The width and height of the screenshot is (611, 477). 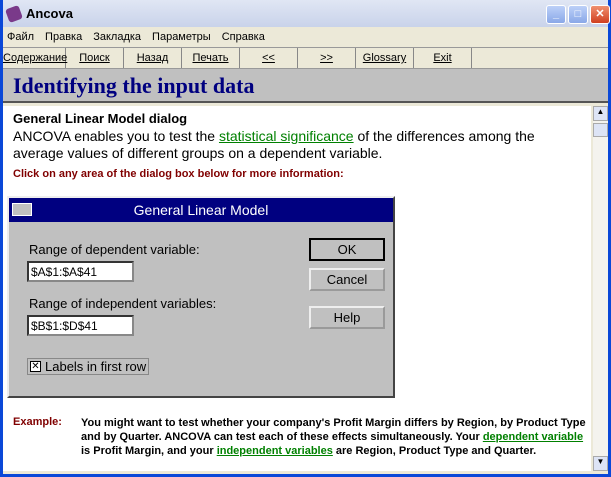 What do you see at coordinates (600, 14) in the screenshot?
I see `close-button: ✕` at bounding box center [600, 14].